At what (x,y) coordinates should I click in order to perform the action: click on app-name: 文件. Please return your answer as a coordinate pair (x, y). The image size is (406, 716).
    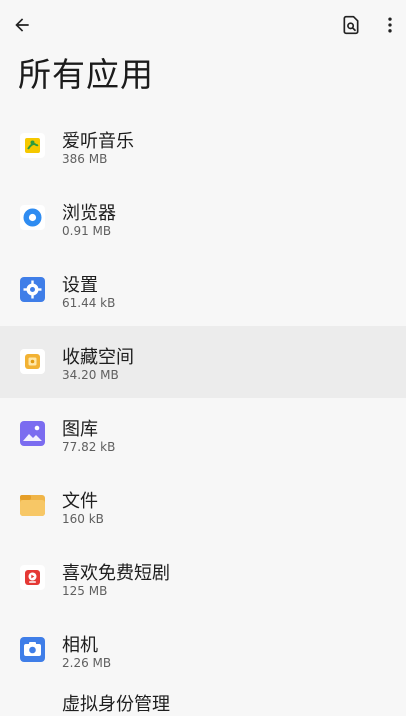
    Looking at the image, I should click on (80, 501).